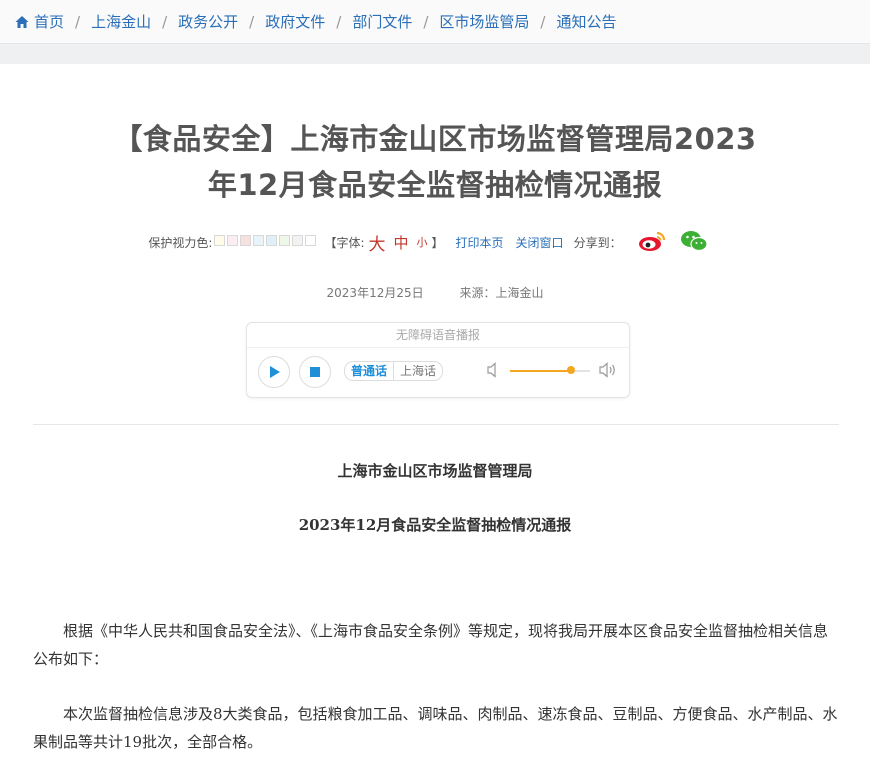 This screenshot has width=870, height=771. I want to click on content-divider, so click(436, 424).